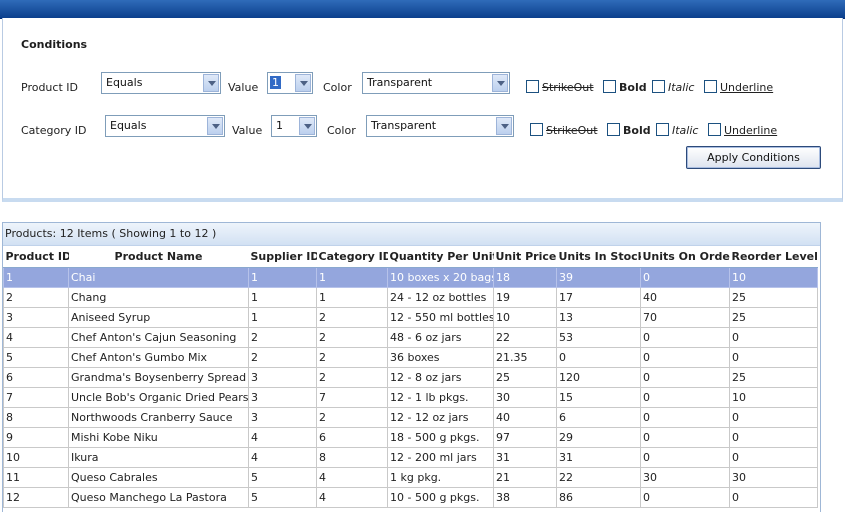 Image resolution: width=845 pixels, height=512 pixels. Describe the element at coordinates (158, 497) in the screenshot. I see `table-cell: Queso Manchego La Pastora` at that location.